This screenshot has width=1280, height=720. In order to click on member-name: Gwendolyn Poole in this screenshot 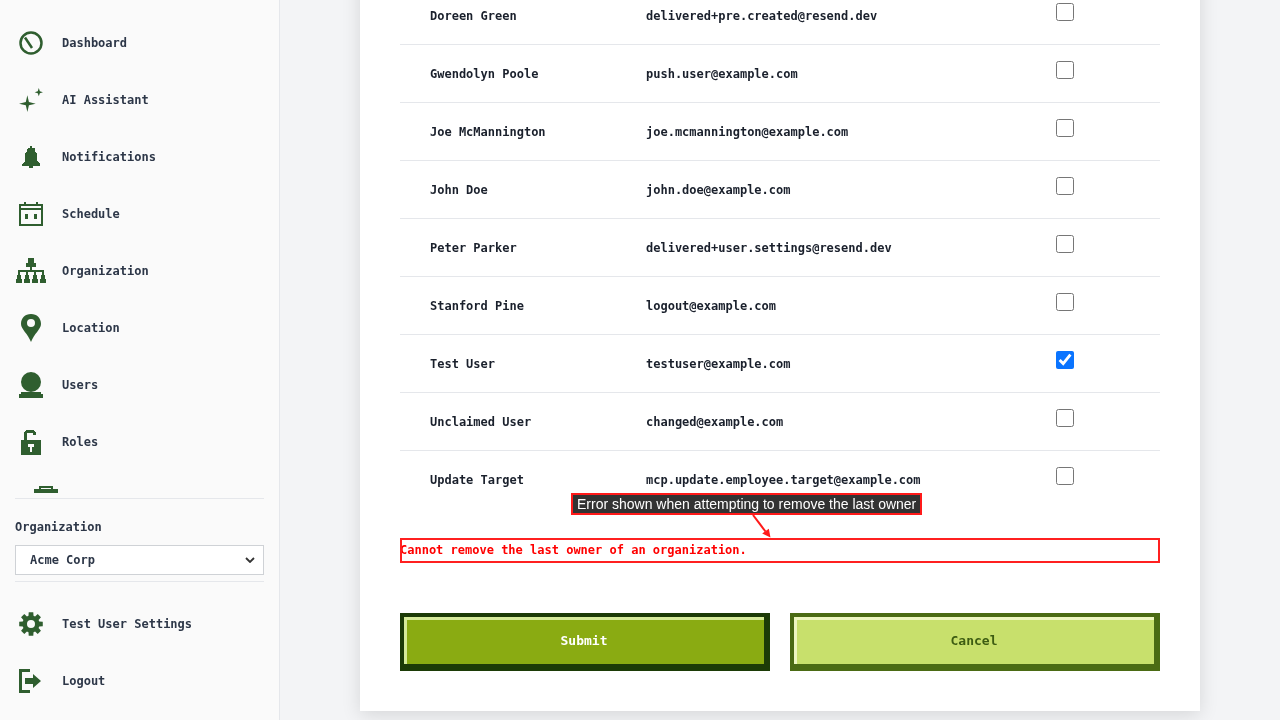, I will do `click(484, 73)`.